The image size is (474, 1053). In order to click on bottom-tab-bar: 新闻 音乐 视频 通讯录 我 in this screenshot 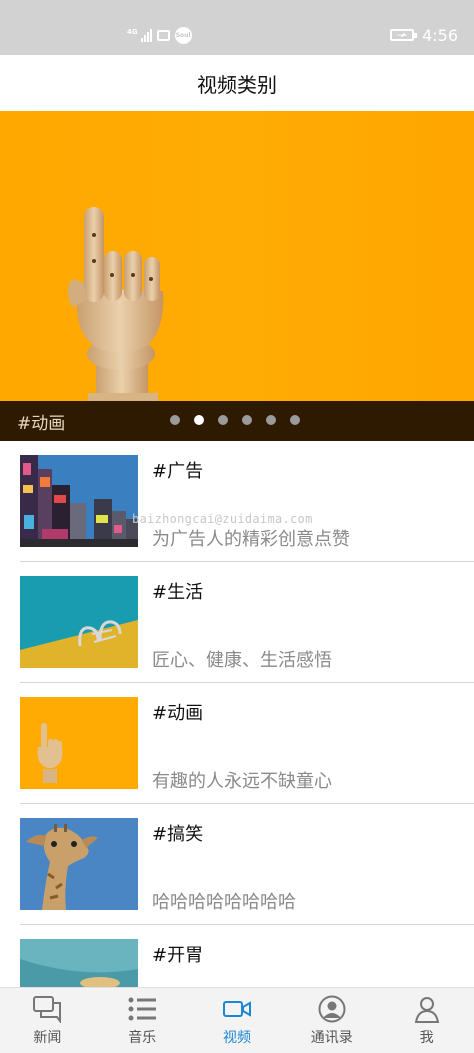, I will do `click(237, 1020)`.